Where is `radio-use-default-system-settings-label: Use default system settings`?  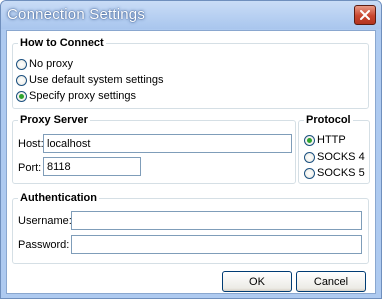
radio-use-default-system-settings-label: Use default system settings is located at coordinates (96, 80).